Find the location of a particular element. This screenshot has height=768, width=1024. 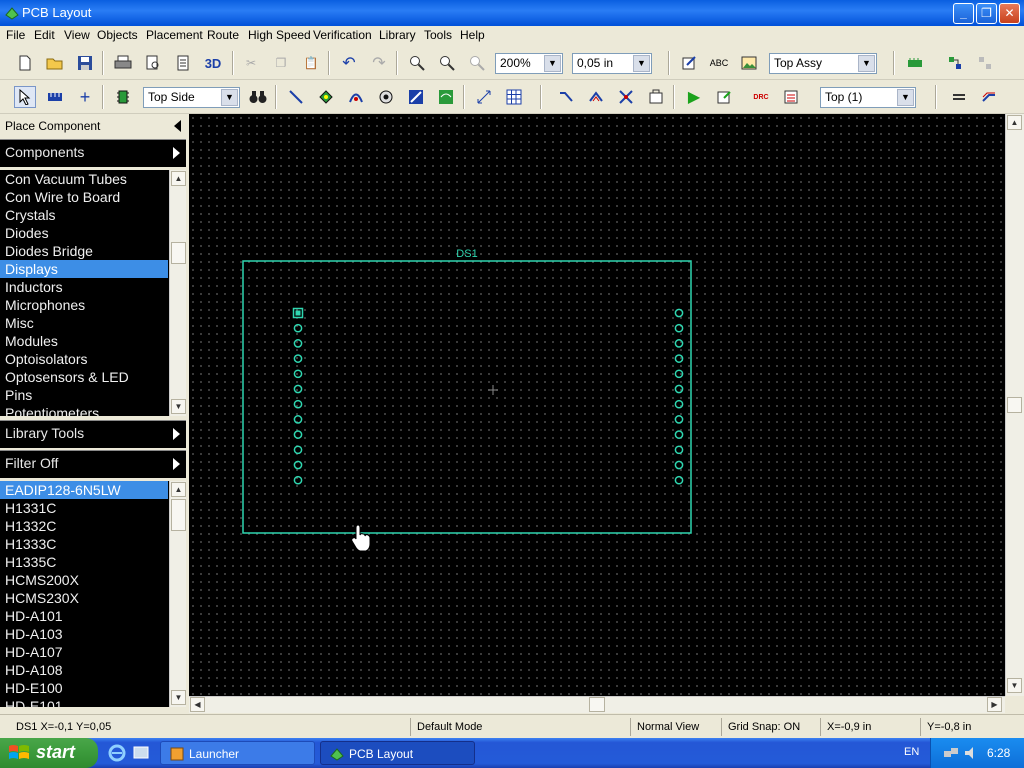

part-item: H1331C is located at coordinates (84, 508).